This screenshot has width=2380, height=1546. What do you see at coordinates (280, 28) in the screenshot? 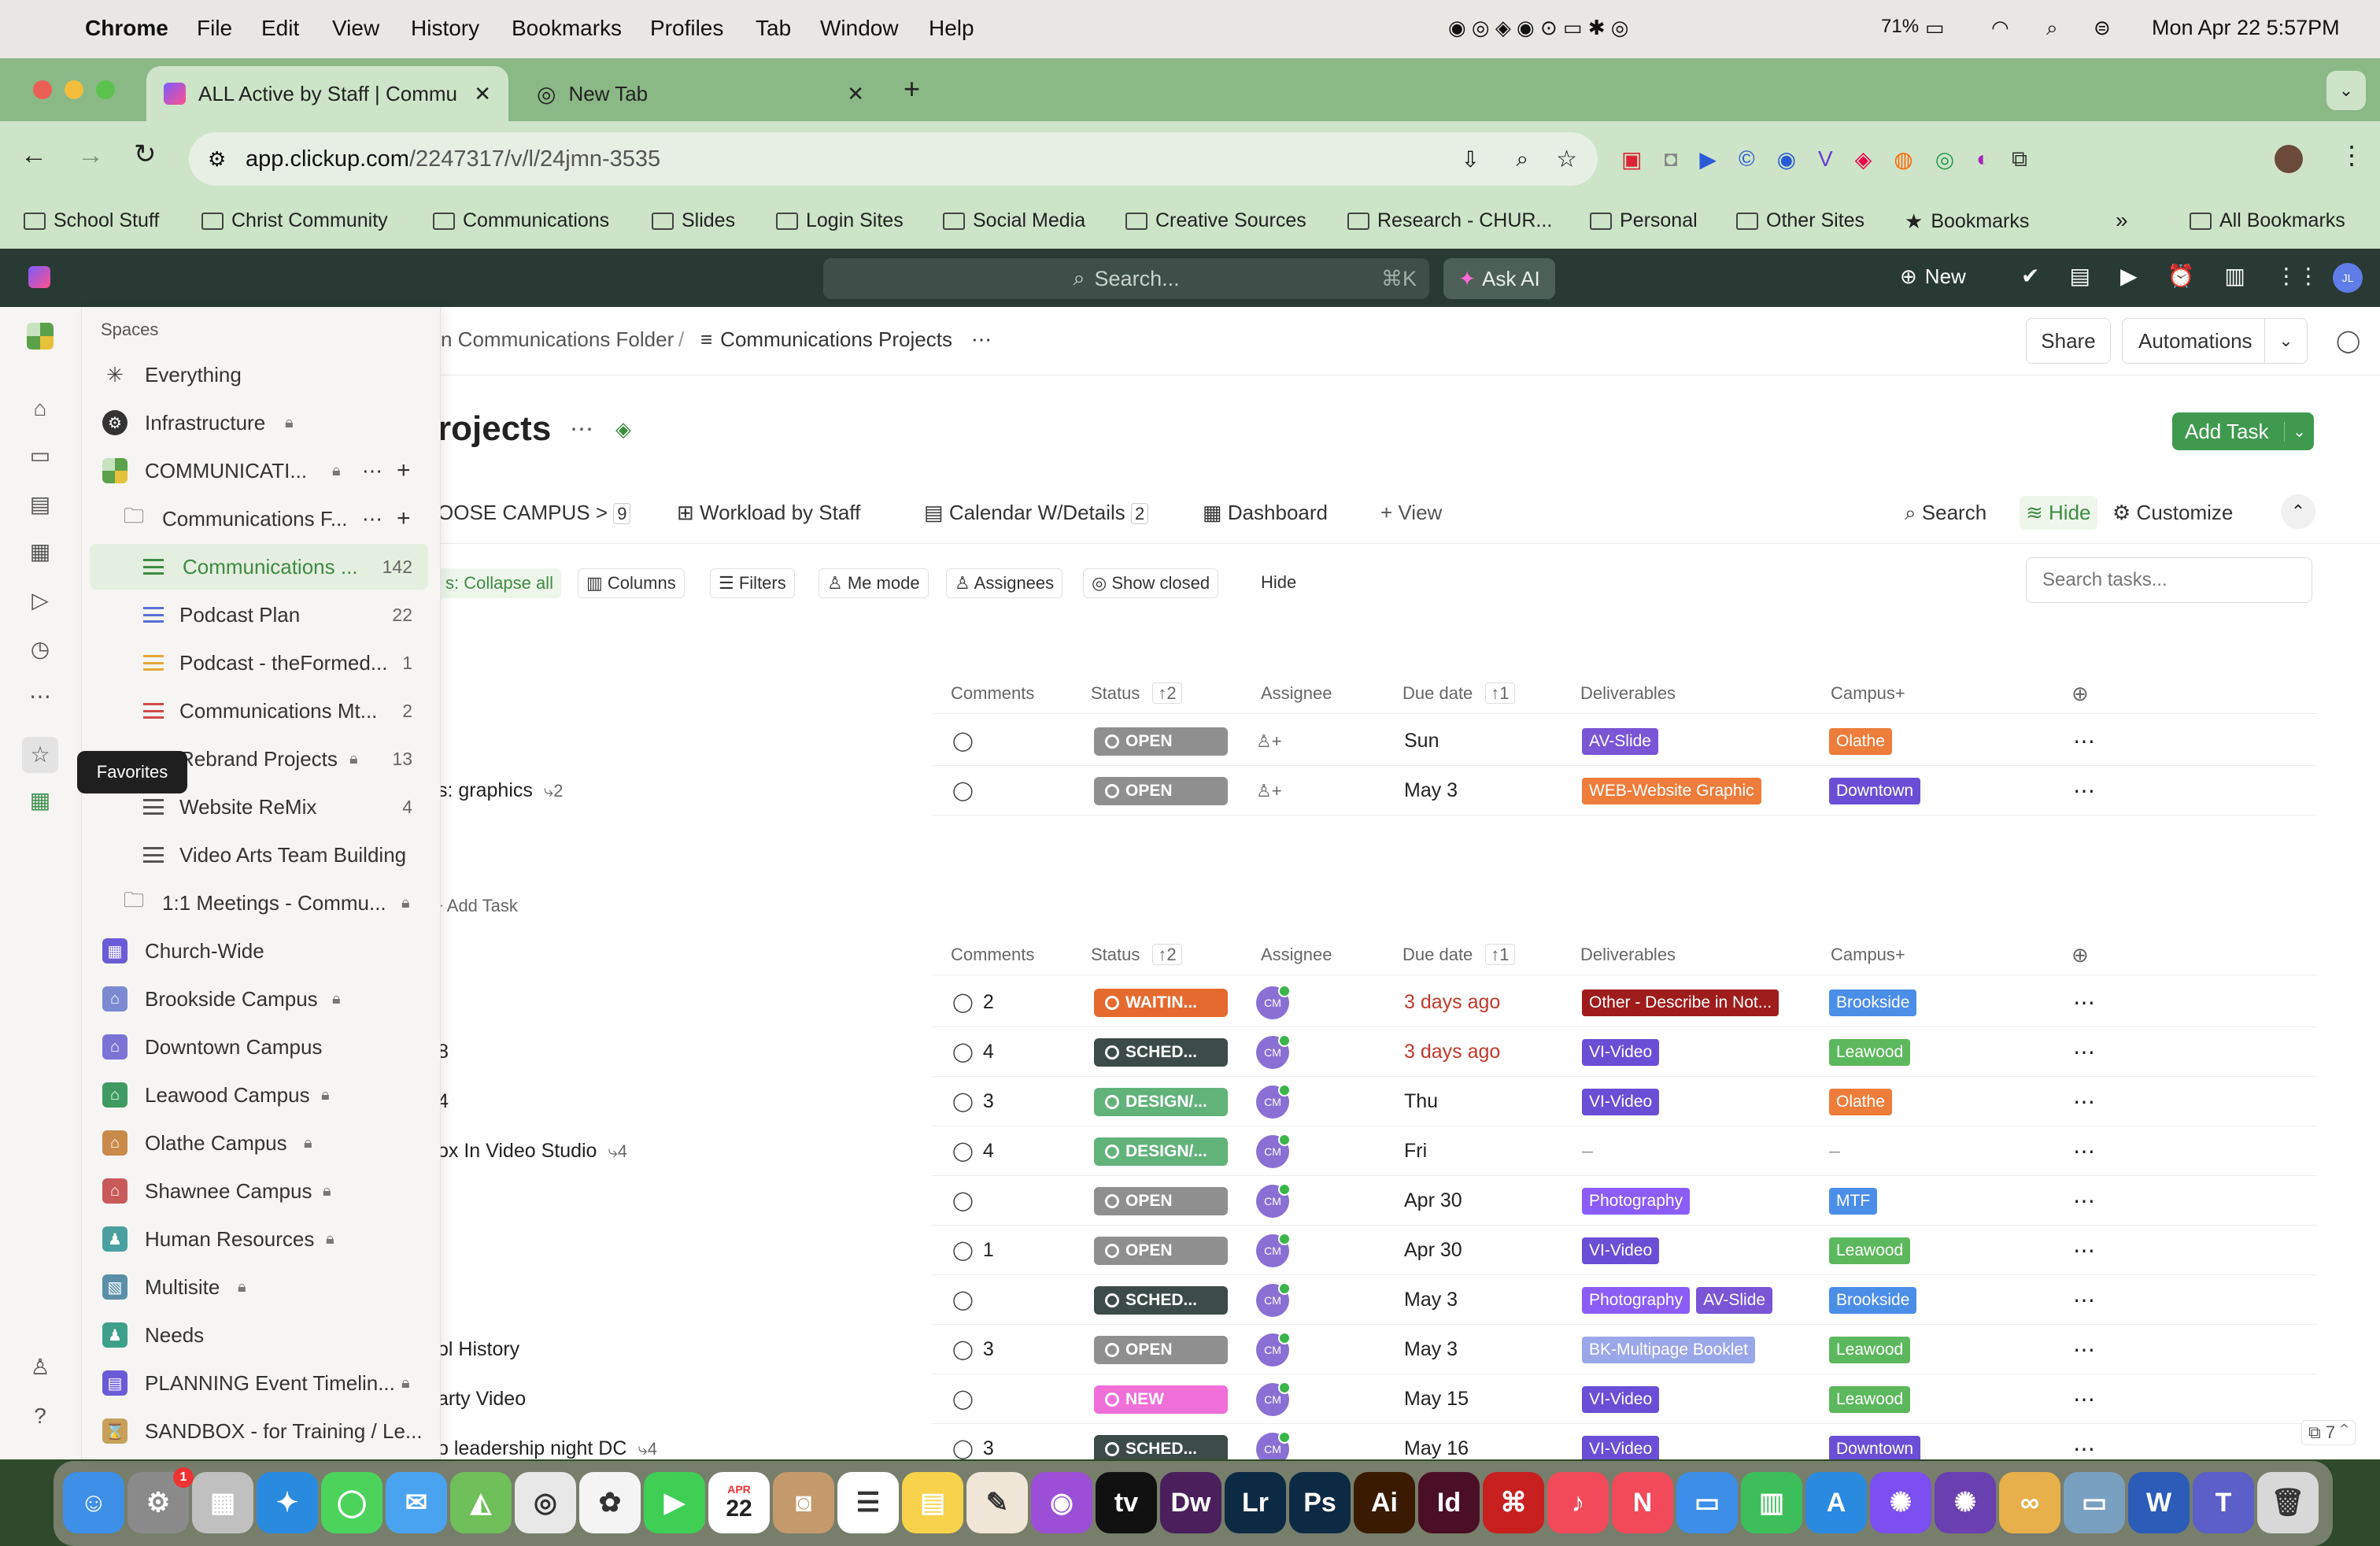
I see `menu-edit: Edit` at bounding box center [280, 28].